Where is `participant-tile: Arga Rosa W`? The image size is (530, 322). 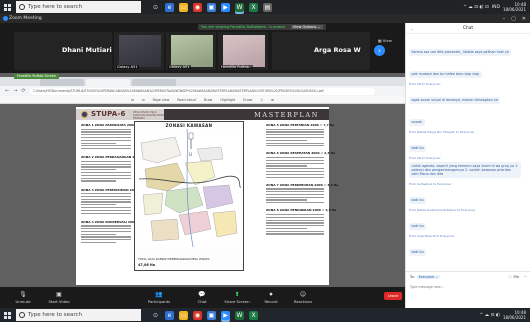
participant-tile: Arga Rosa W is located at coordinates (321, 51).